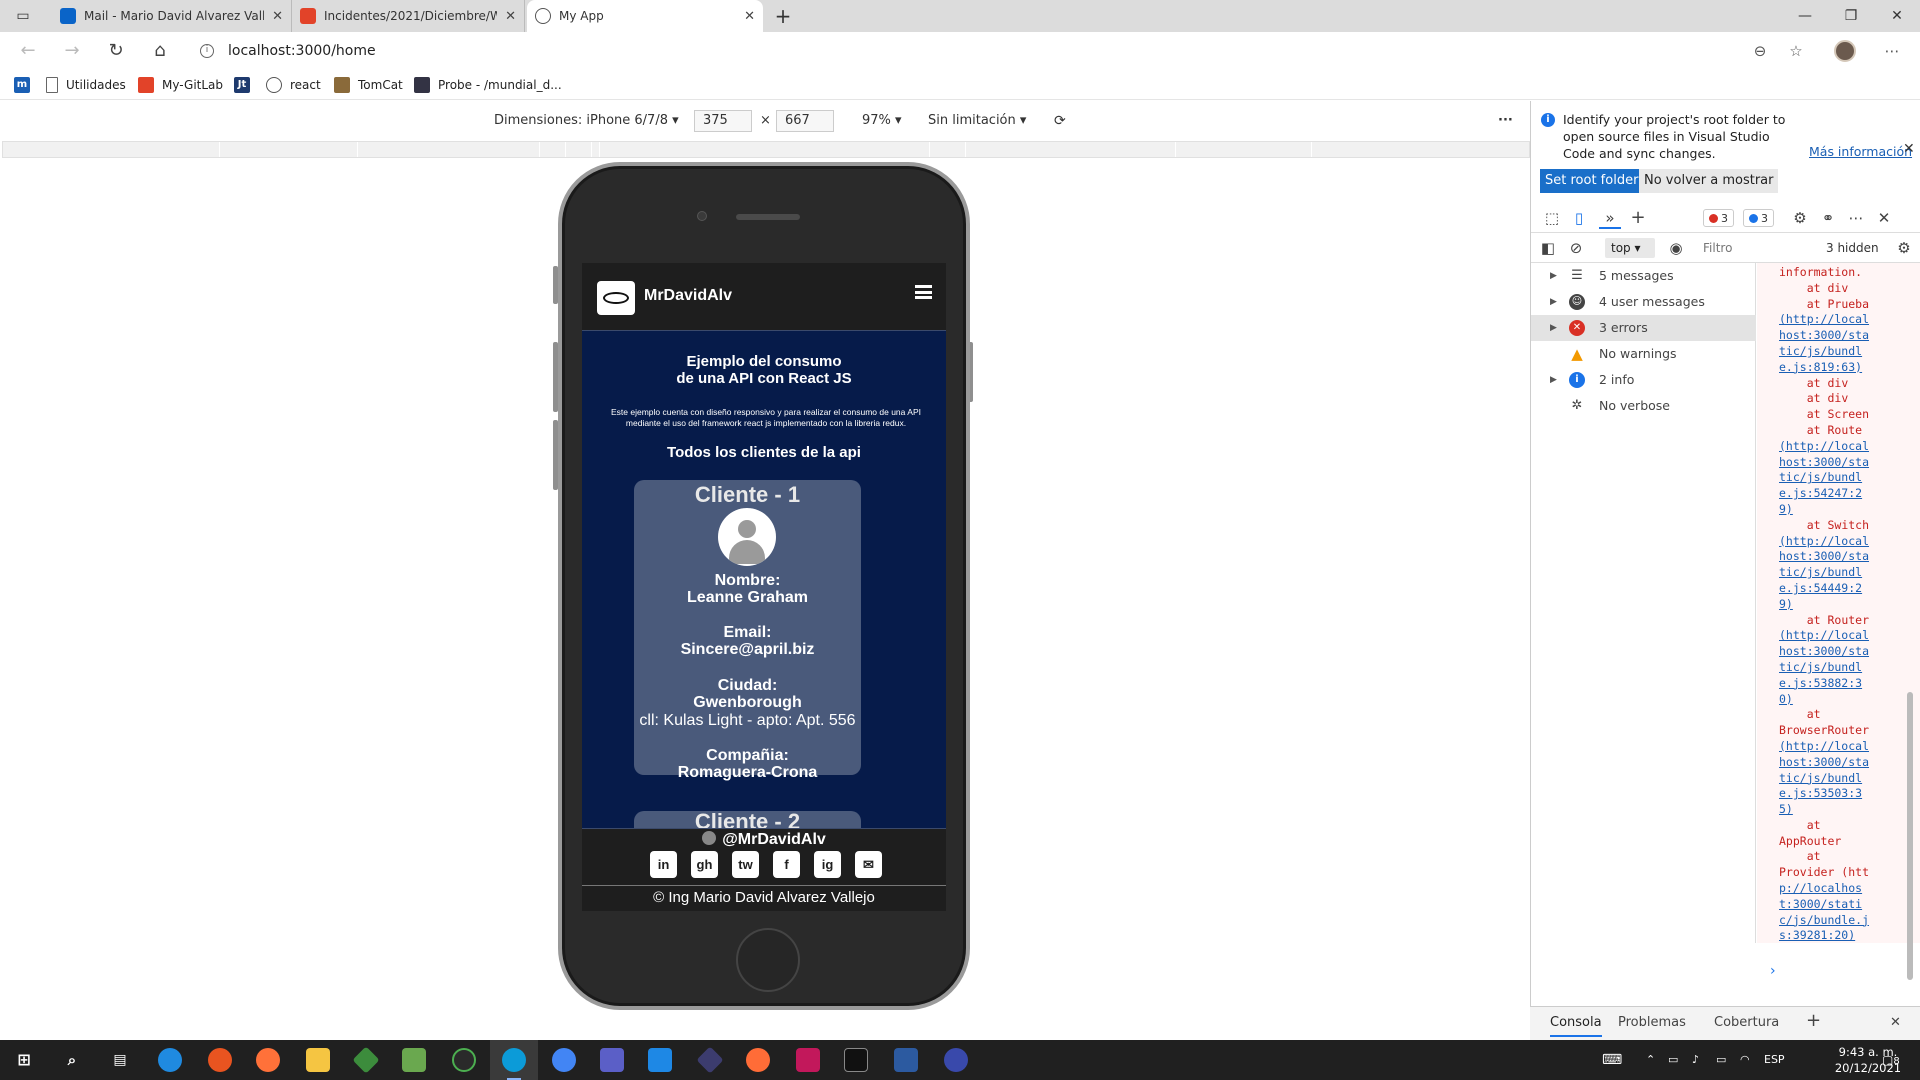 This screenshot has width=1920, height=1080. Describe the element at coordinates (1796, 52) in the screenshot. I see `favorites-icon: ☆` at that location.